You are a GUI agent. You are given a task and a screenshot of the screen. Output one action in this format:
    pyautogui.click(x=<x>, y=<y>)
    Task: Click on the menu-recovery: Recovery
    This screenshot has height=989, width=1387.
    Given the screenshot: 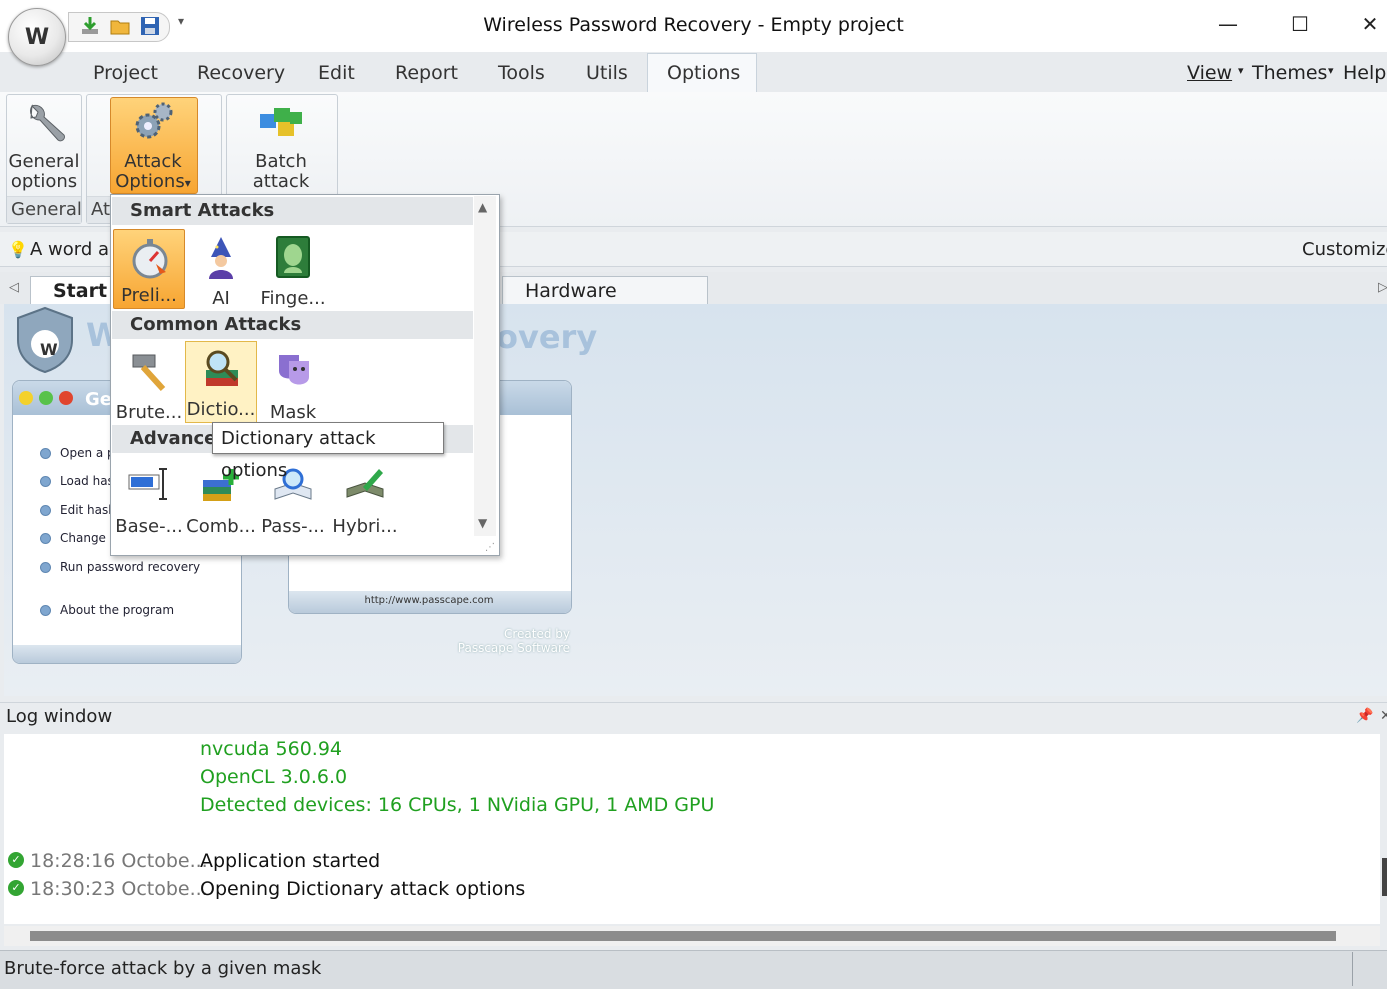 What is the action you would take?
    pyautogui.click(x=241, y=73)
    